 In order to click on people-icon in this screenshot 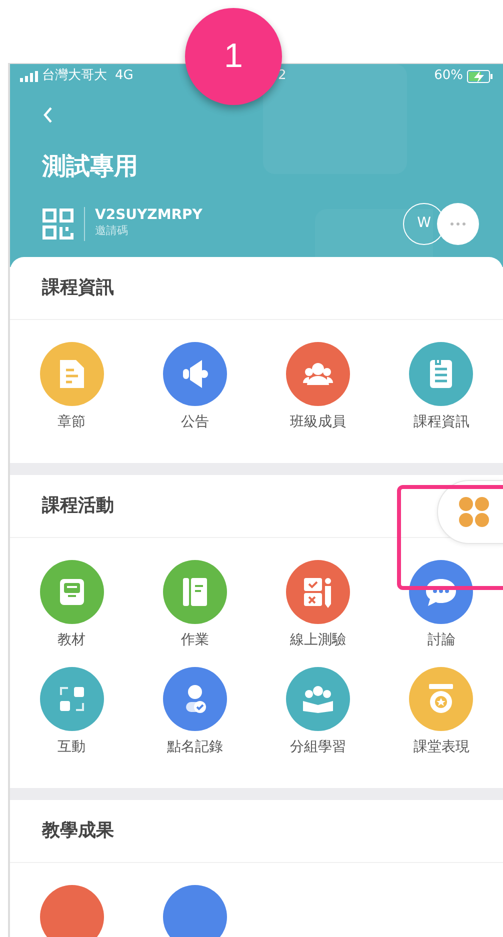, I will do `click(318, 373)`.